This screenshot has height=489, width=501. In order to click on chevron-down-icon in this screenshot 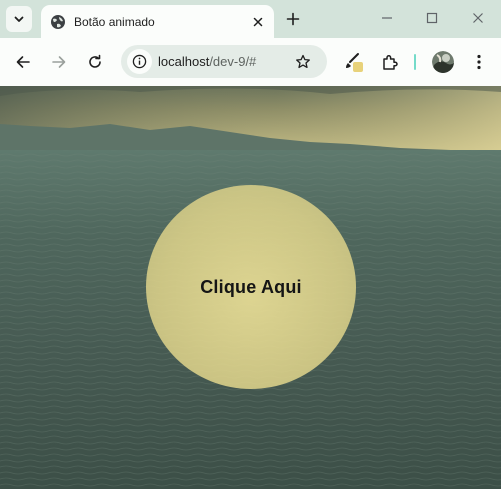, I will do `click(19, 19)`.